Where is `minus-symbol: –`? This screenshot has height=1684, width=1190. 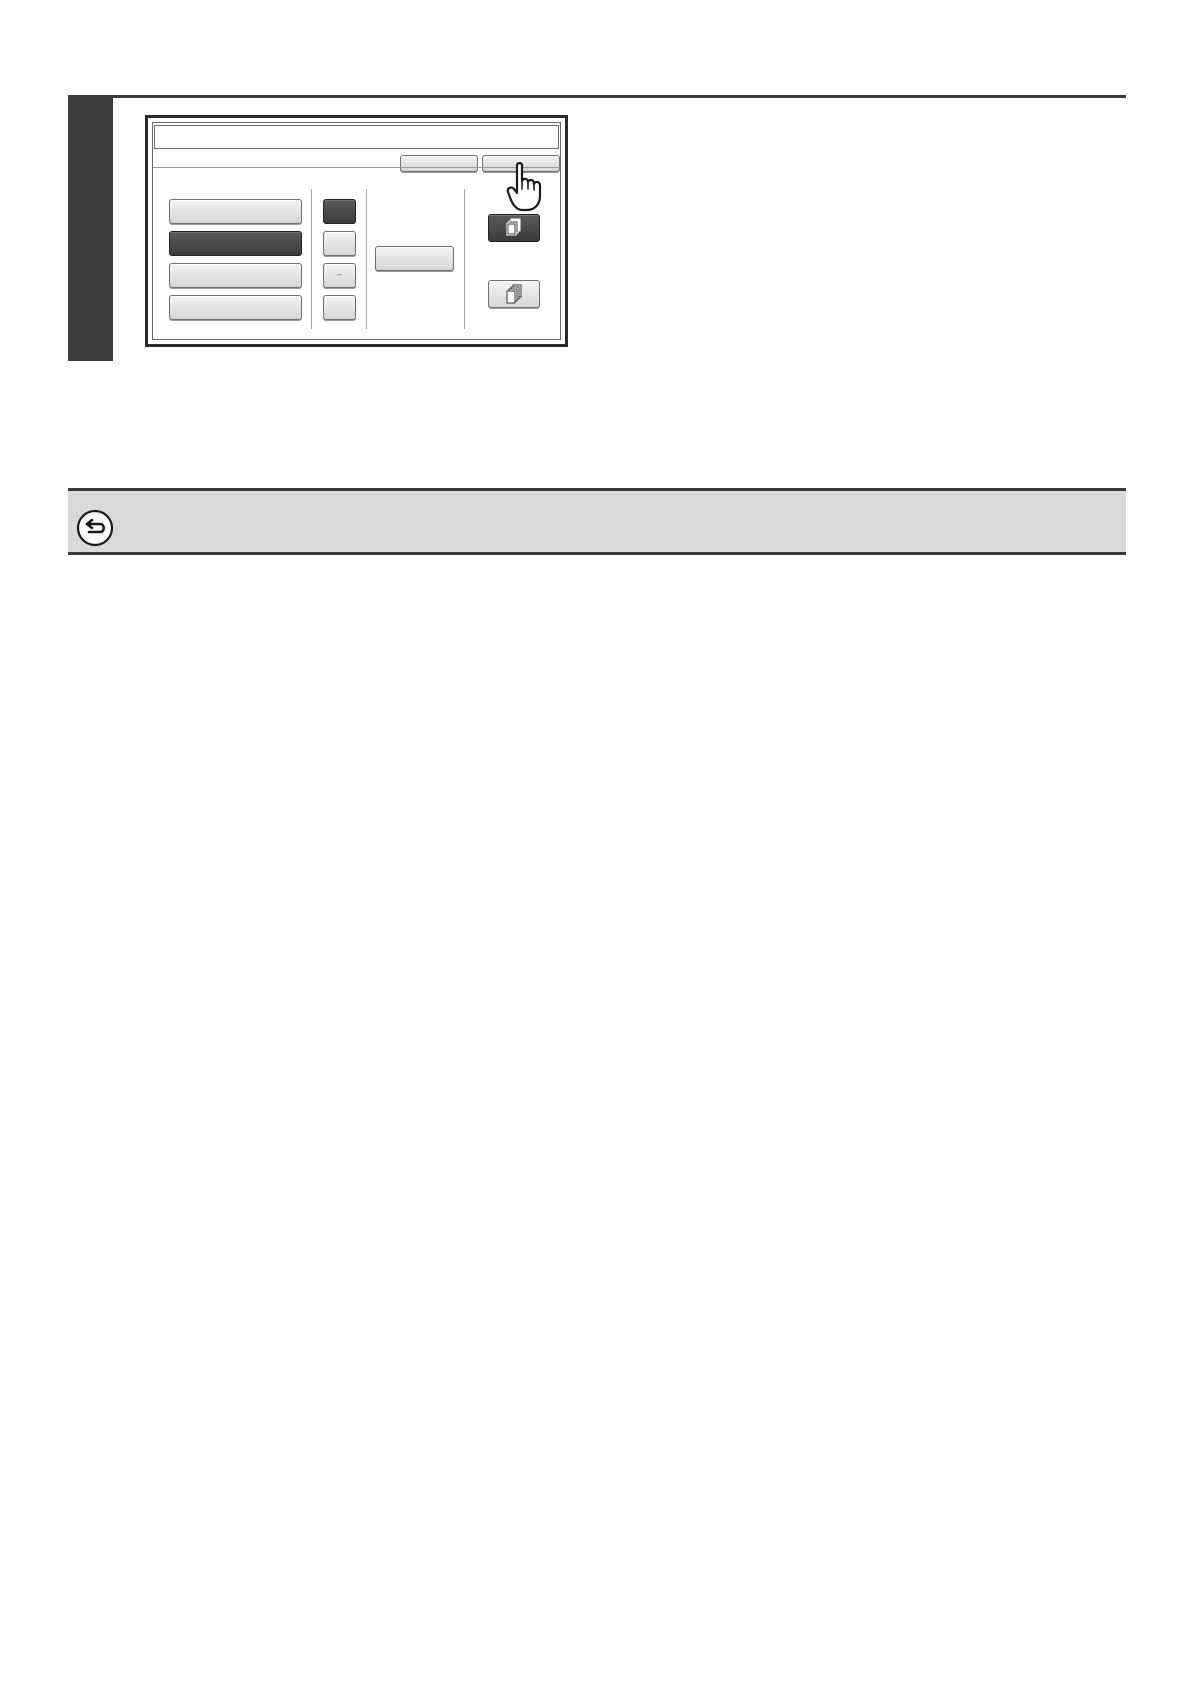 minus-symbol: – is located at coordinates (339, 273).